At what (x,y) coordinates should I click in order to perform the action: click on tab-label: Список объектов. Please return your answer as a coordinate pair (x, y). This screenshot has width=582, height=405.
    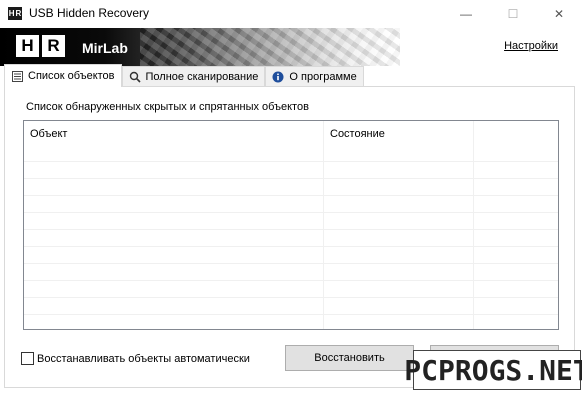
    Looking at the image, I should click on (71, 76).